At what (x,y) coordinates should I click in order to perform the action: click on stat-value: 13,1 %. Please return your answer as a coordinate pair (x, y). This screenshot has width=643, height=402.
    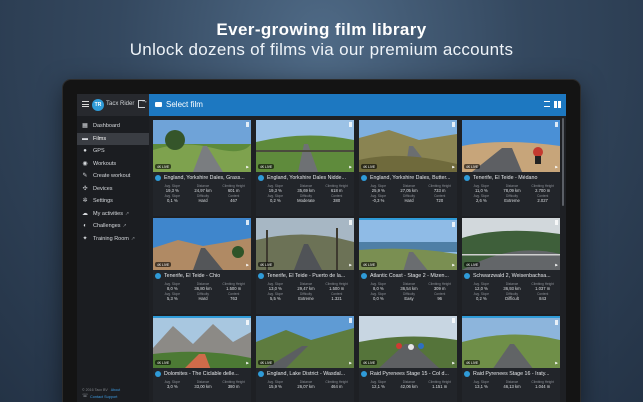
    Looking at the image, I should click on (481, 386).